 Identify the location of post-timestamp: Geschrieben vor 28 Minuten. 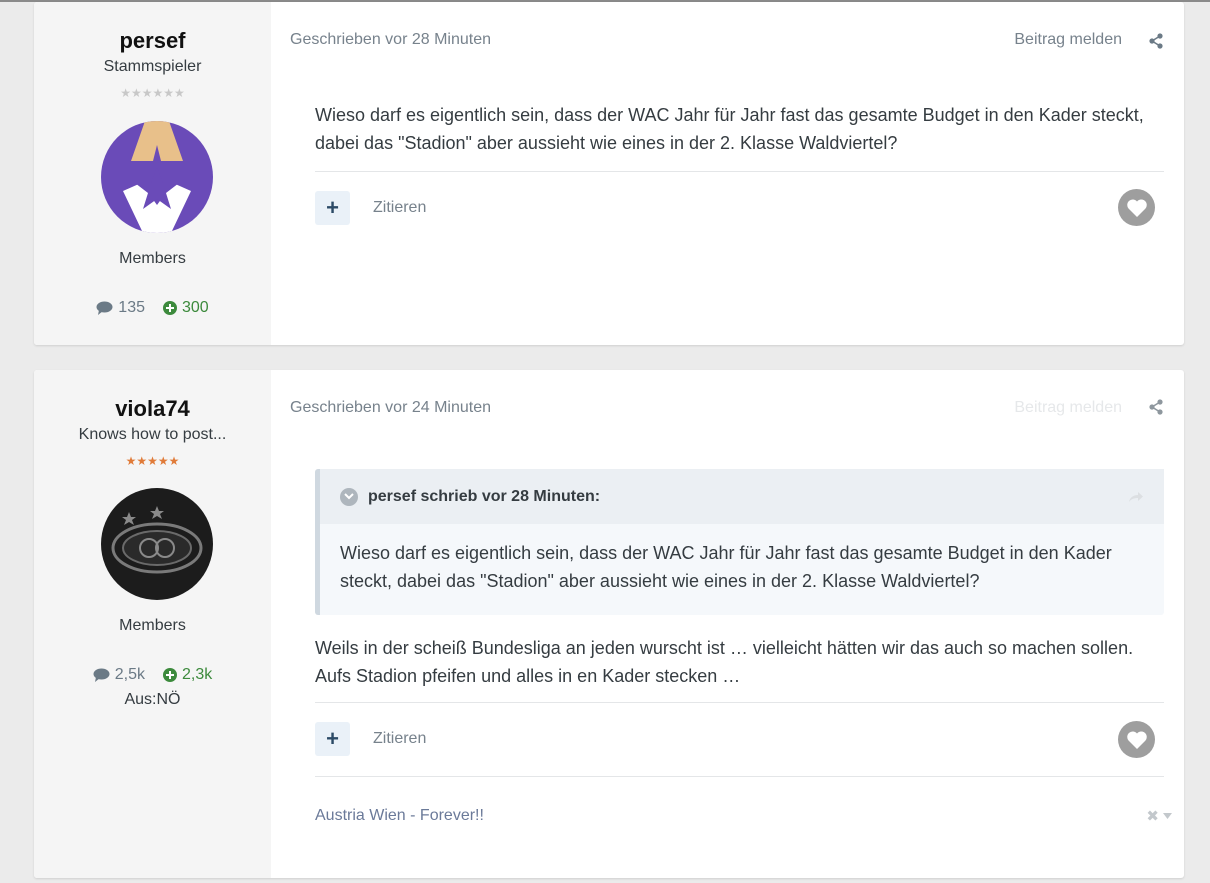
(390, 40).